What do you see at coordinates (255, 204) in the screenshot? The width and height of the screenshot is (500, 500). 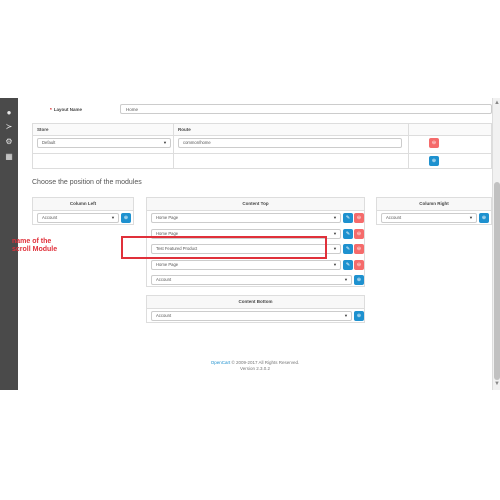 I see `content-top-title: Content Top` at bounding box center [255, 204].